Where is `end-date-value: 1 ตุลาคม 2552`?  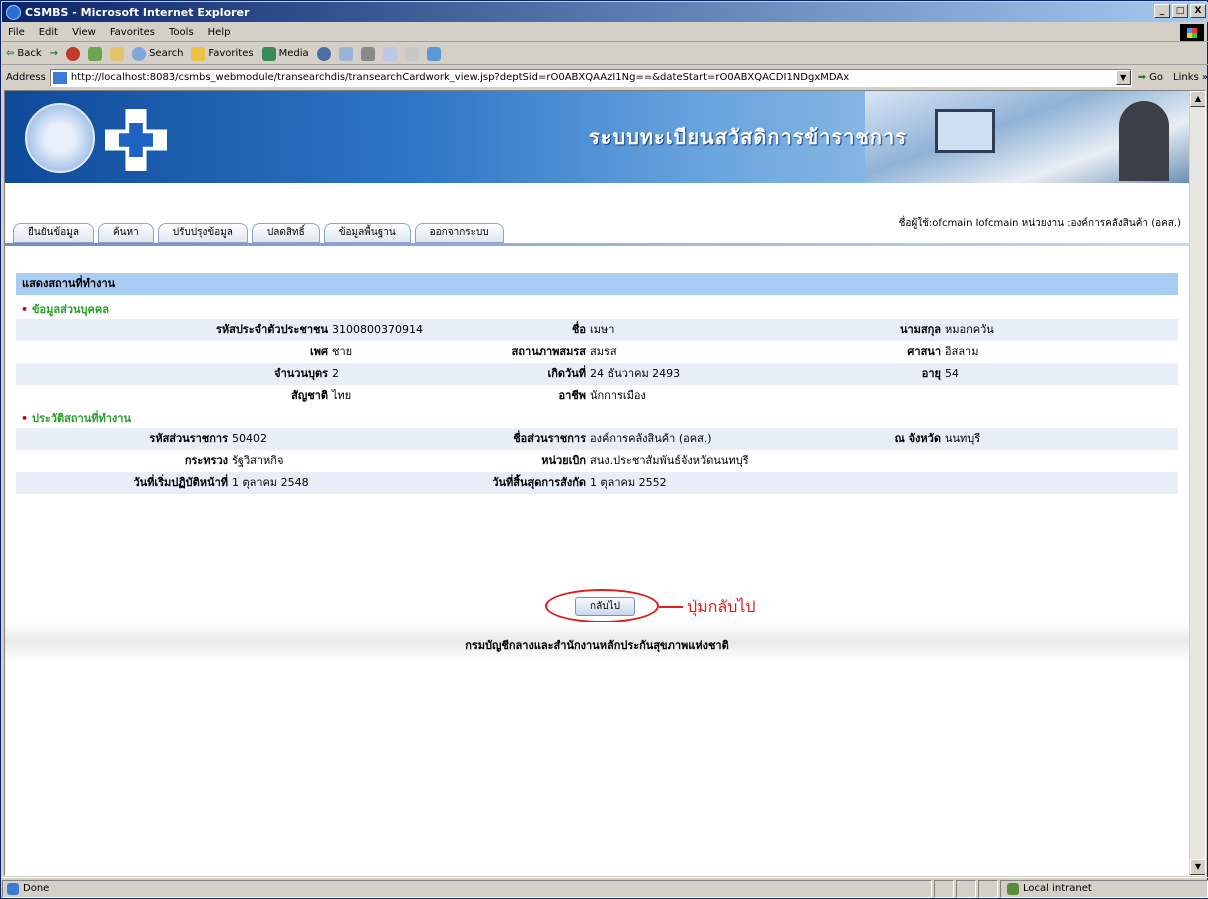 end-date-value: 1 ตุลาคม 2552 is located at coordinates (628, 482).